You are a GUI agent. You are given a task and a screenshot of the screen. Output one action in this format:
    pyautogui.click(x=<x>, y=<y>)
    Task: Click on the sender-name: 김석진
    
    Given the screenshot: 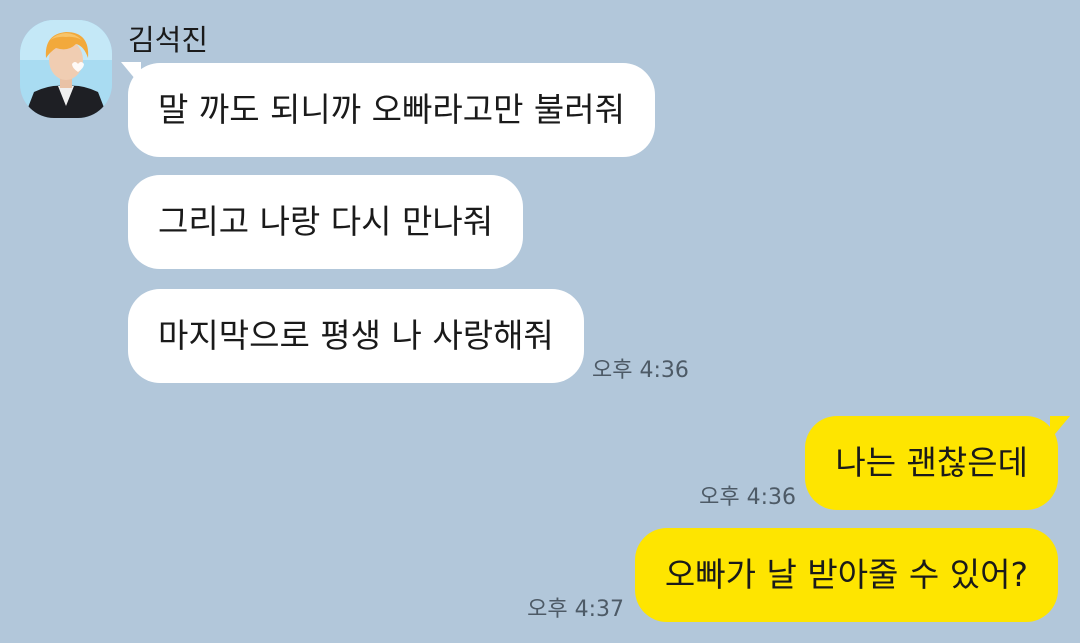 What is the action you would take?
    pyautogui.click(x=168, y=40)
    